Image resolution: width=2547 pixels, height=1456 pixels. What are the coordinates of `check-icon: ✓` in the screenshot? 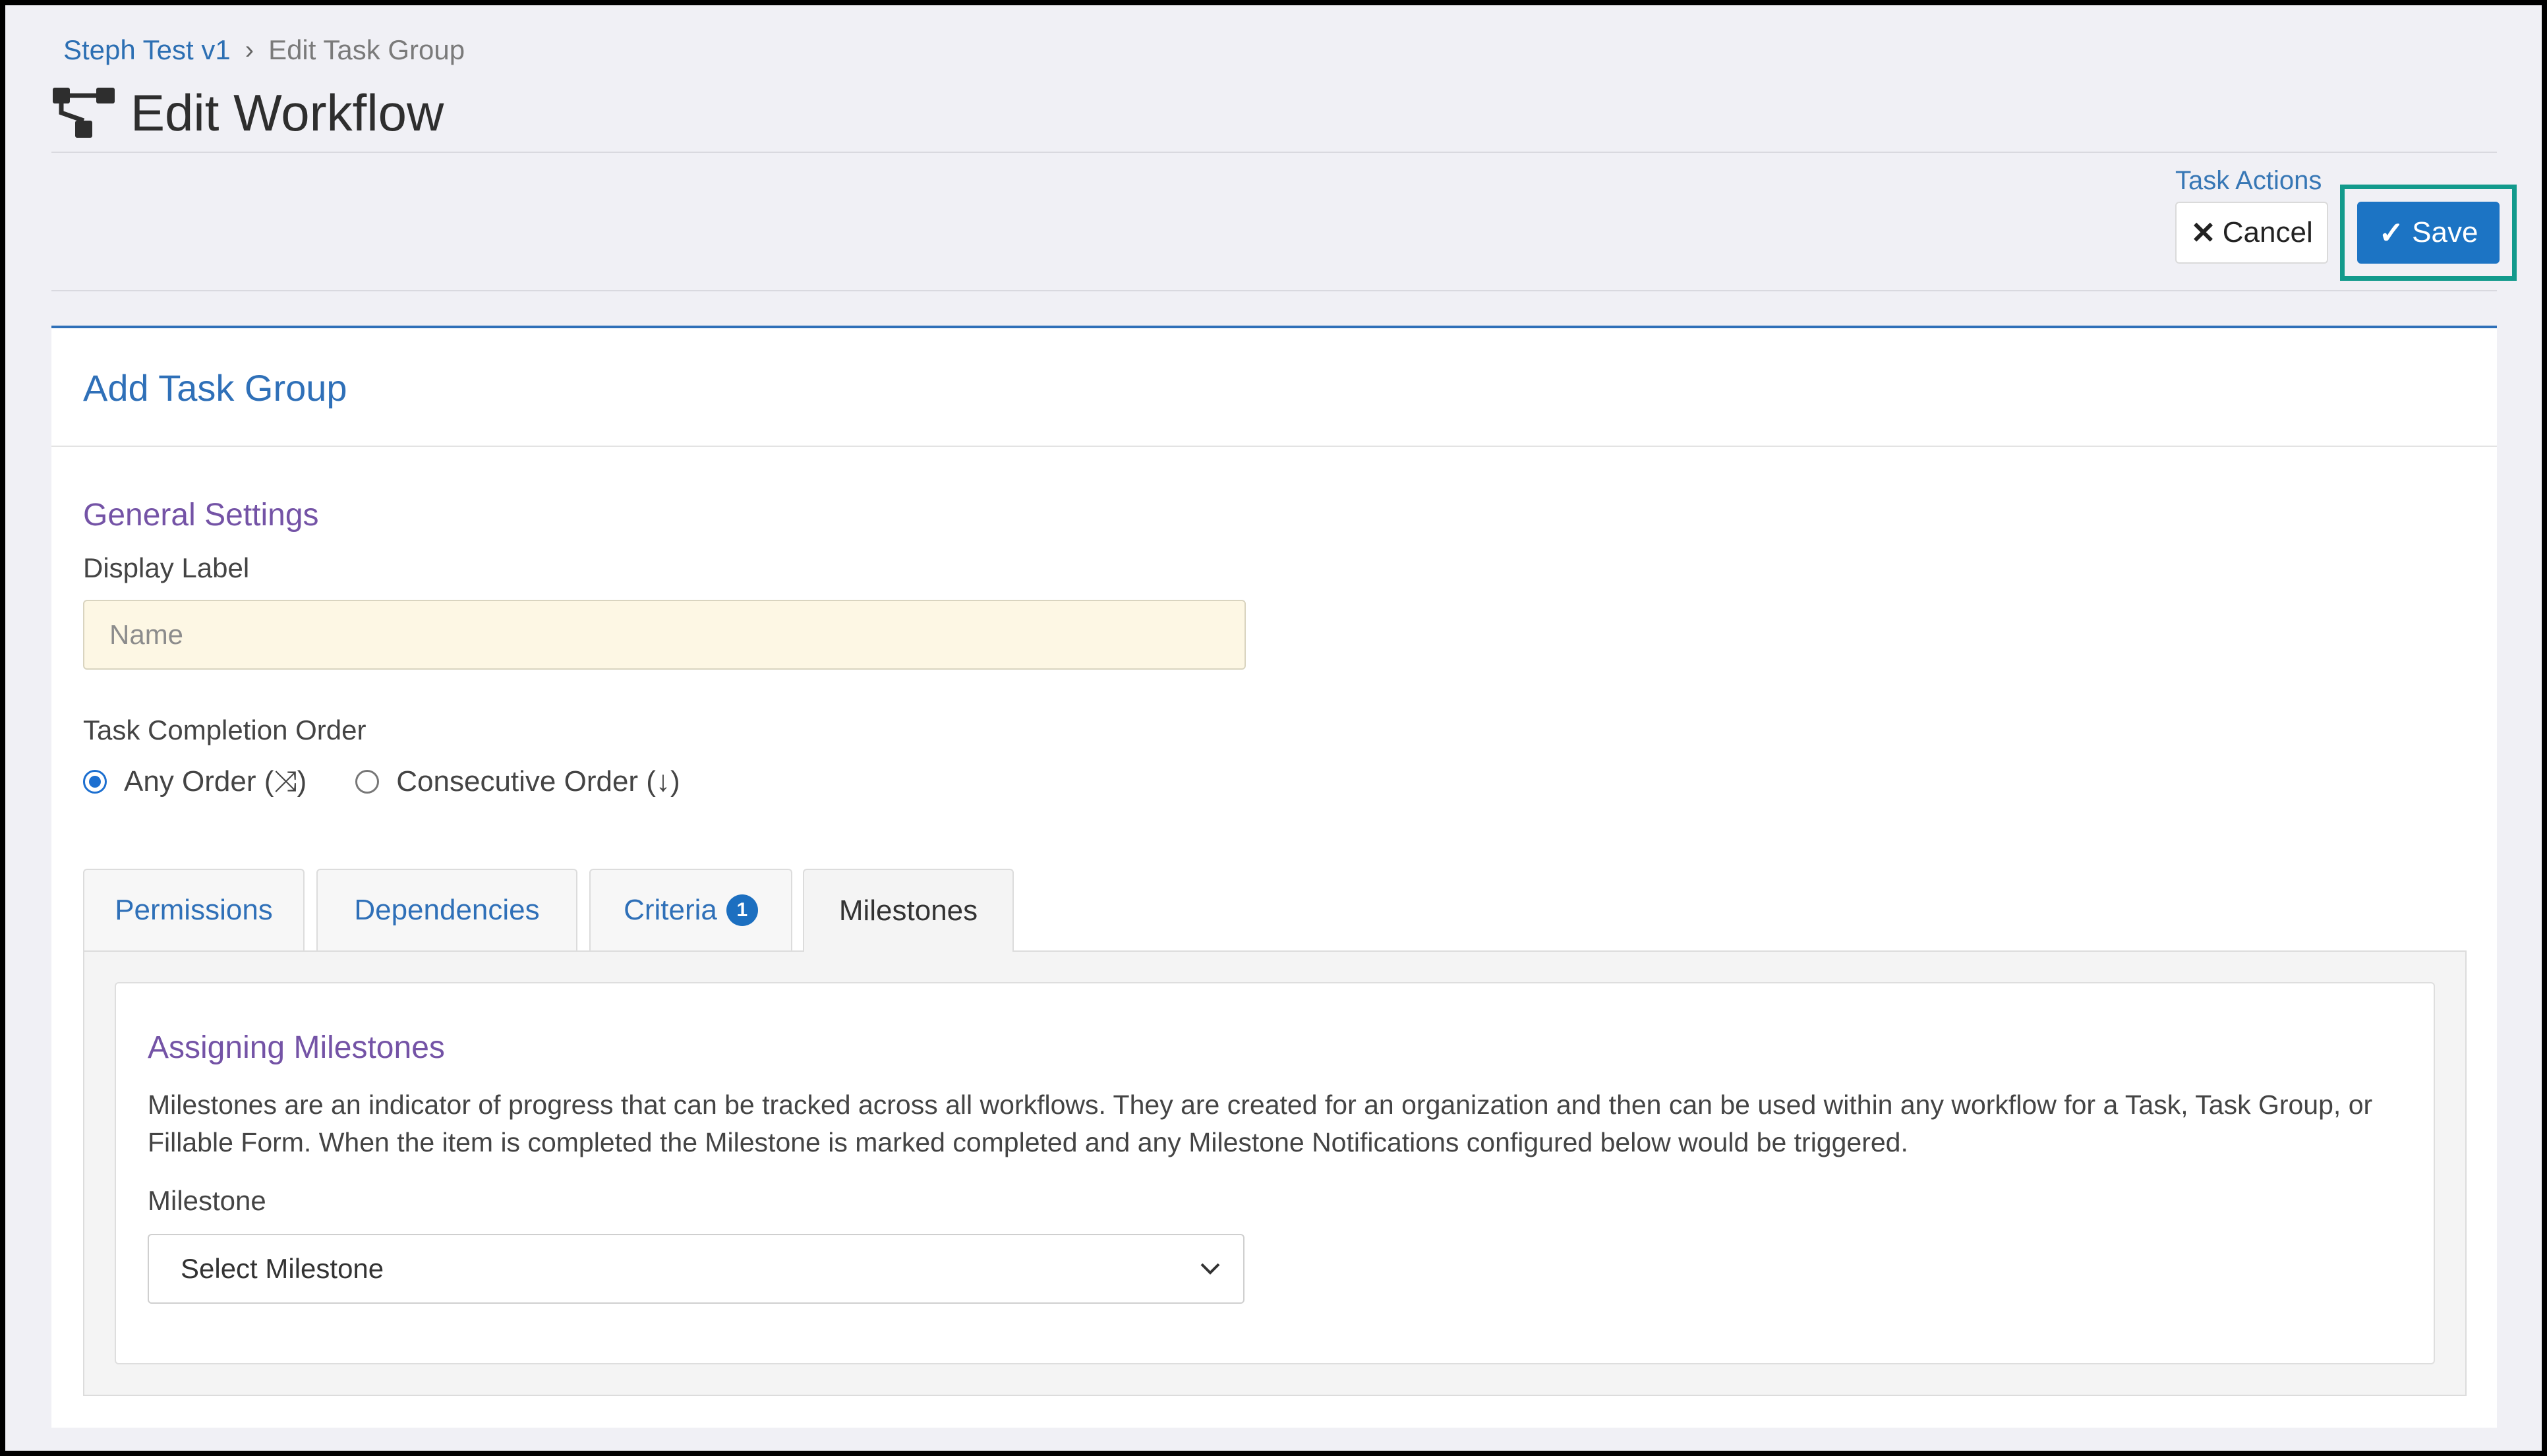 It's located at (2391, 233).